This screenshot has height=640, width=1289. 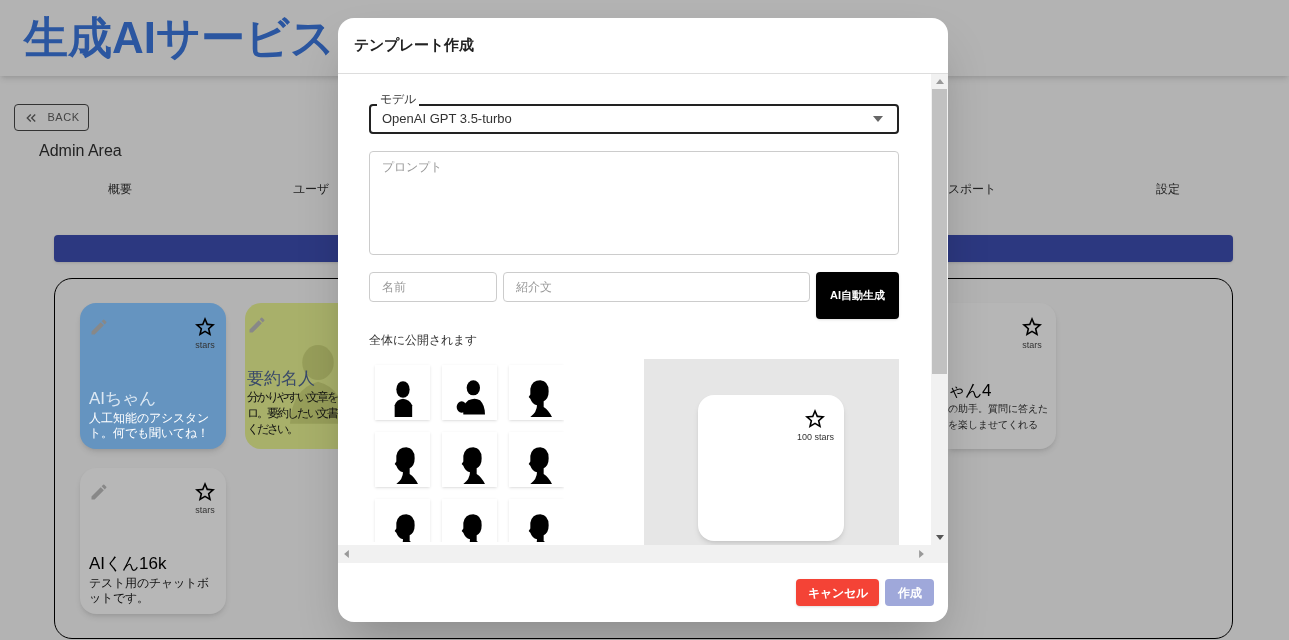 What do you see at coordinates (993, 425) in the screenshot?
I see `card-description: を楽しませてくれる` at bounding box center [993, 425].